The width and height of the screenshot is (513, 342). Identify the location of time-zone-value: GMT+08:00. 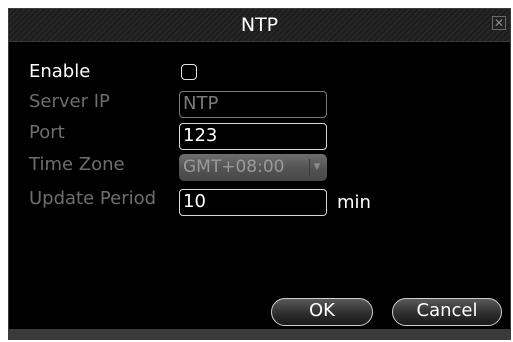
(234, 167).